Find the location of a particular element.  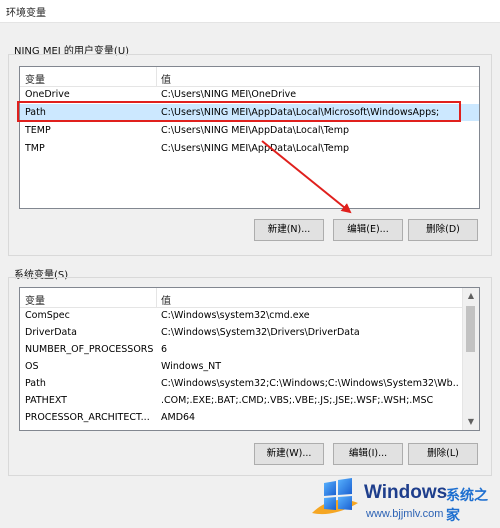

system-var-row: PROCESSOR_ARCHITECT... AMD64 is located at coordinates (249, 417).